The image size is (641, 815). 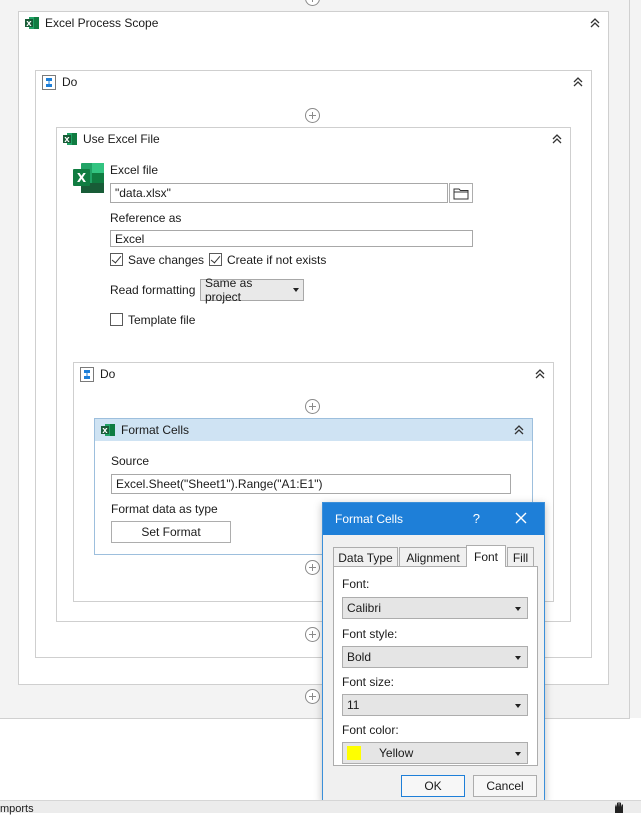 I want to click on help-button: ?, so click(x=476, y=518).